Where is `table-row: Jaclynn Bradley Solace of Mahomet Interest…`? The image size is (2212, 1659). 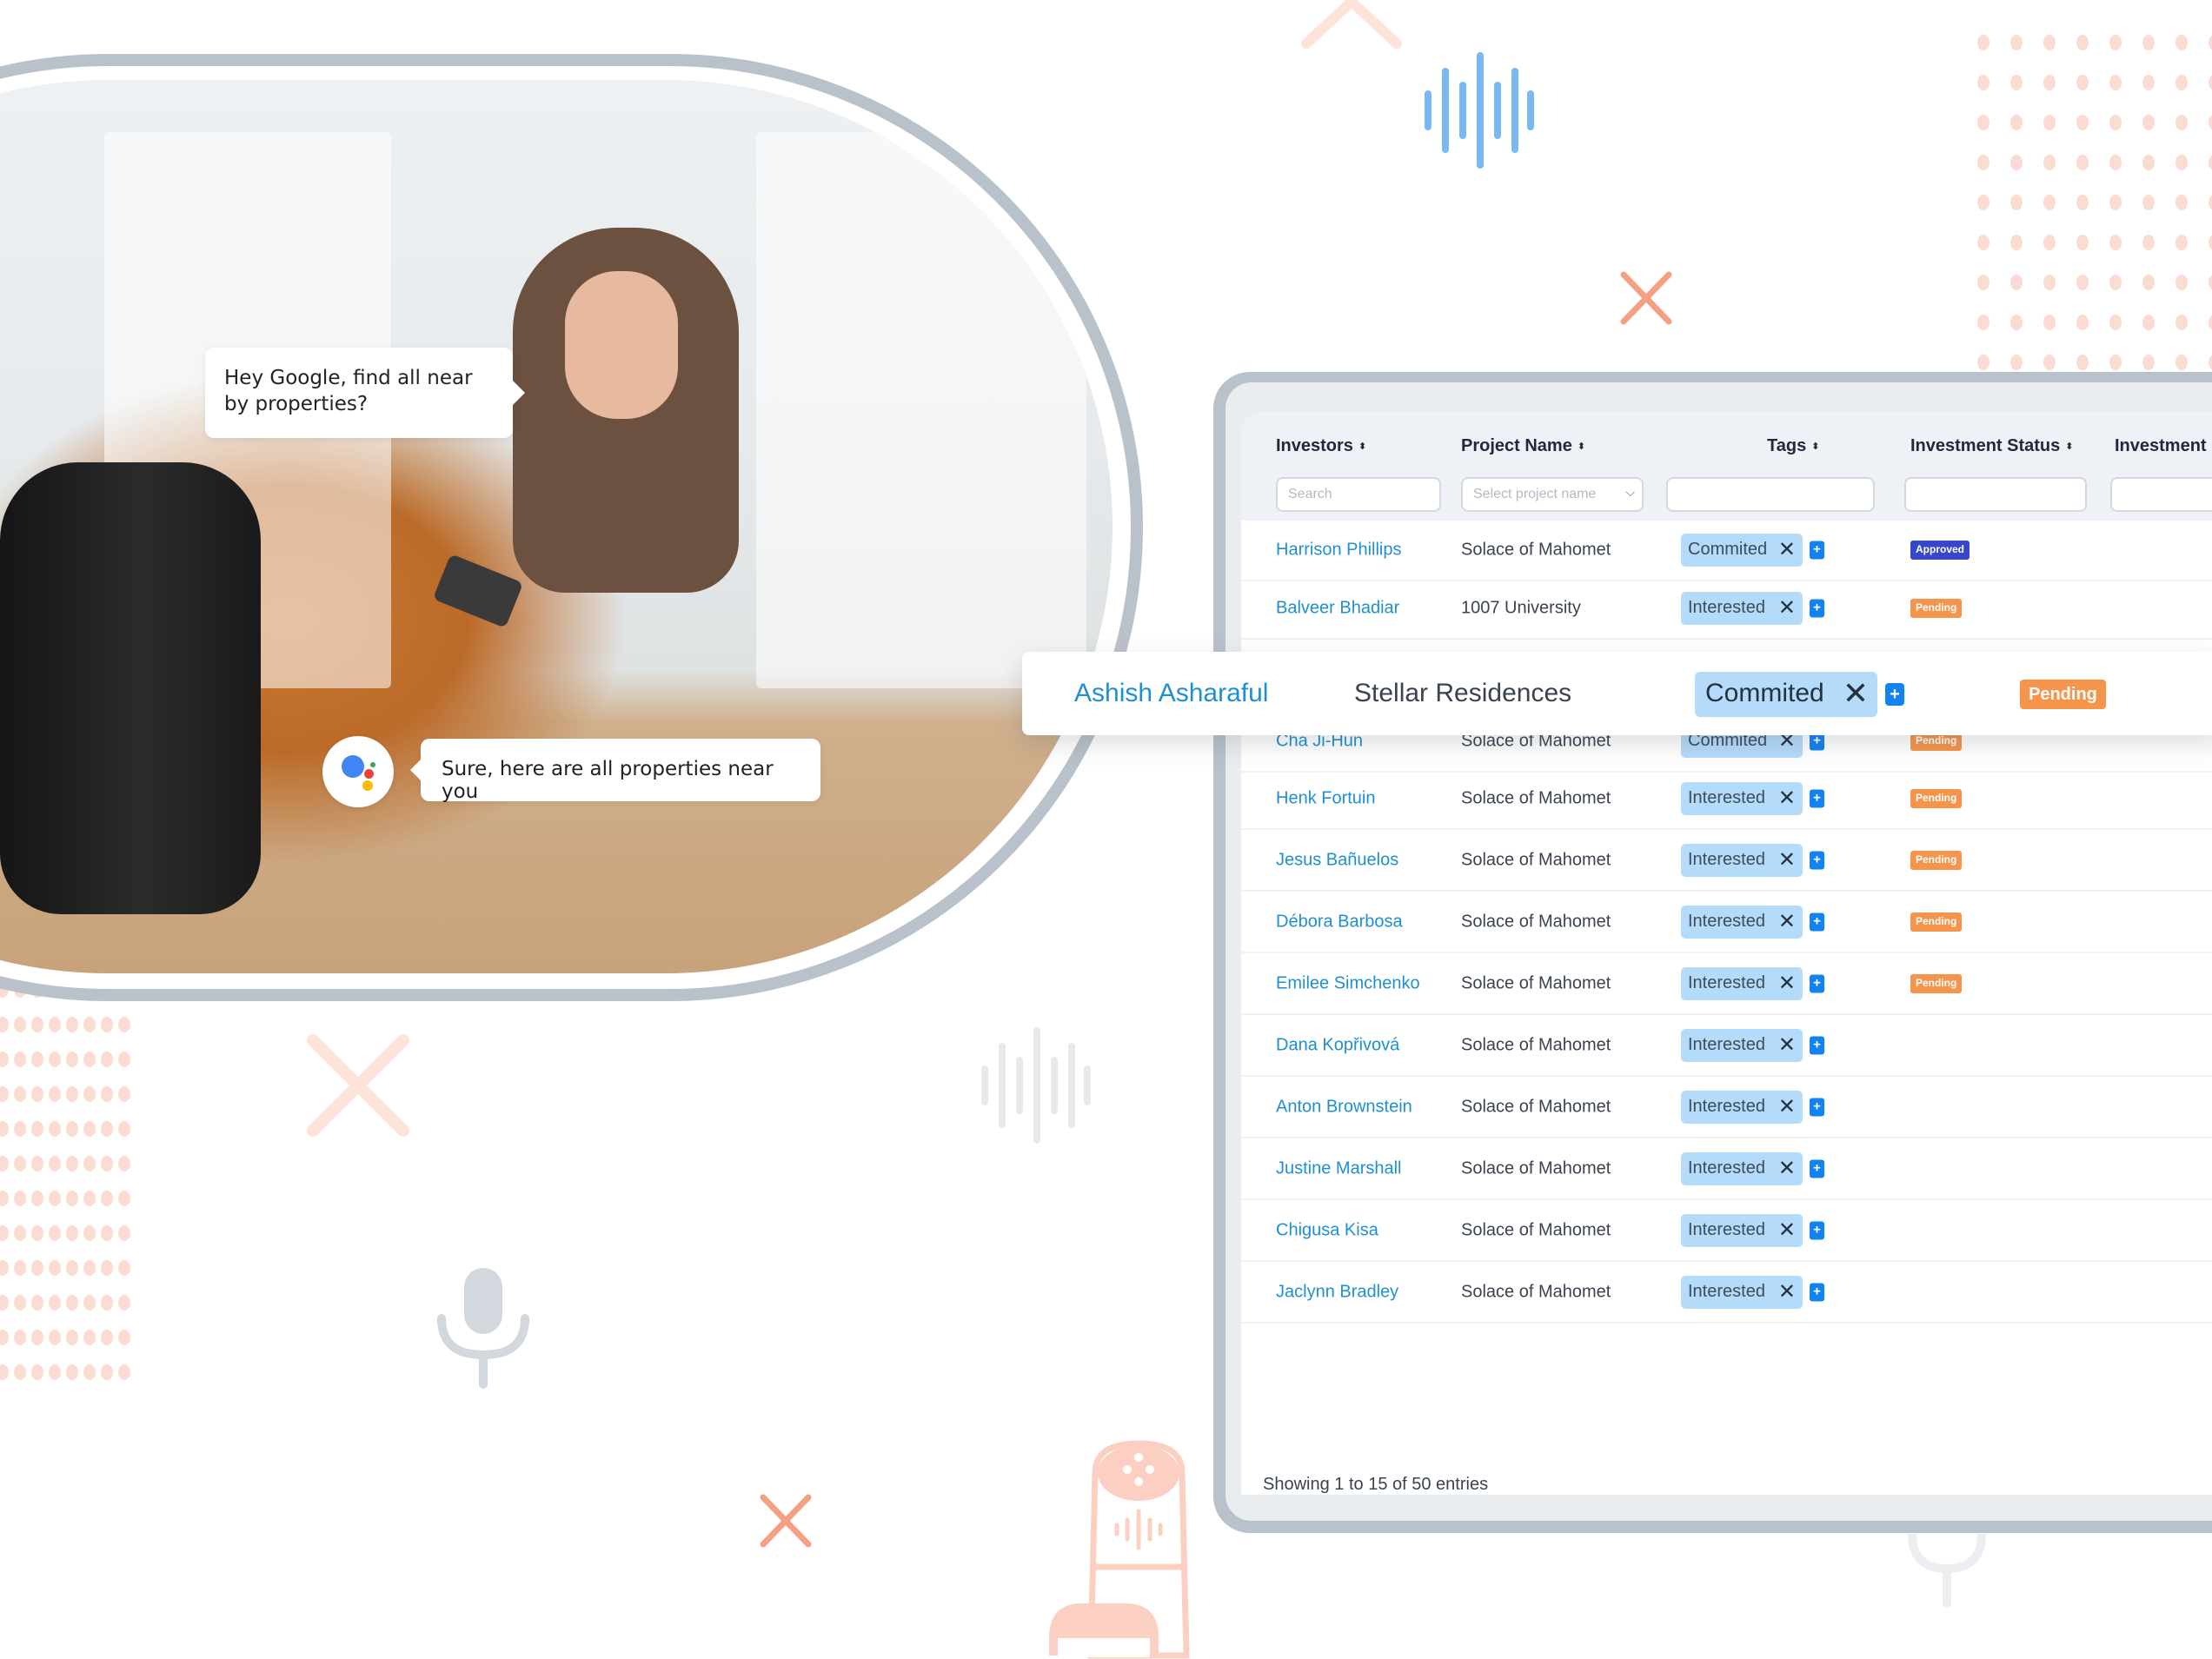 table-row: Jaclynn Bradley Solace of Mahomet Interest… is located at coordinates (1726, 1294).